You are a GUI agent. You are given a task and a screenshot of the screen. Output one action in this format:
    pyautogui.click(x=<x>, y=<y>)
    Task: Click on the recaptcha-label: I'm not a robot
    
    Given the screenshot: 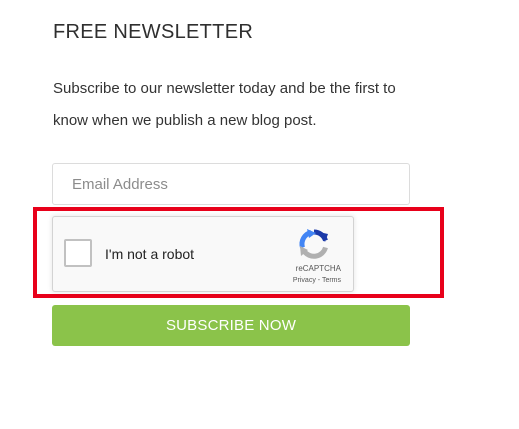 What is the action you would take?
    pyautogui.click(x=150, y=254)
    